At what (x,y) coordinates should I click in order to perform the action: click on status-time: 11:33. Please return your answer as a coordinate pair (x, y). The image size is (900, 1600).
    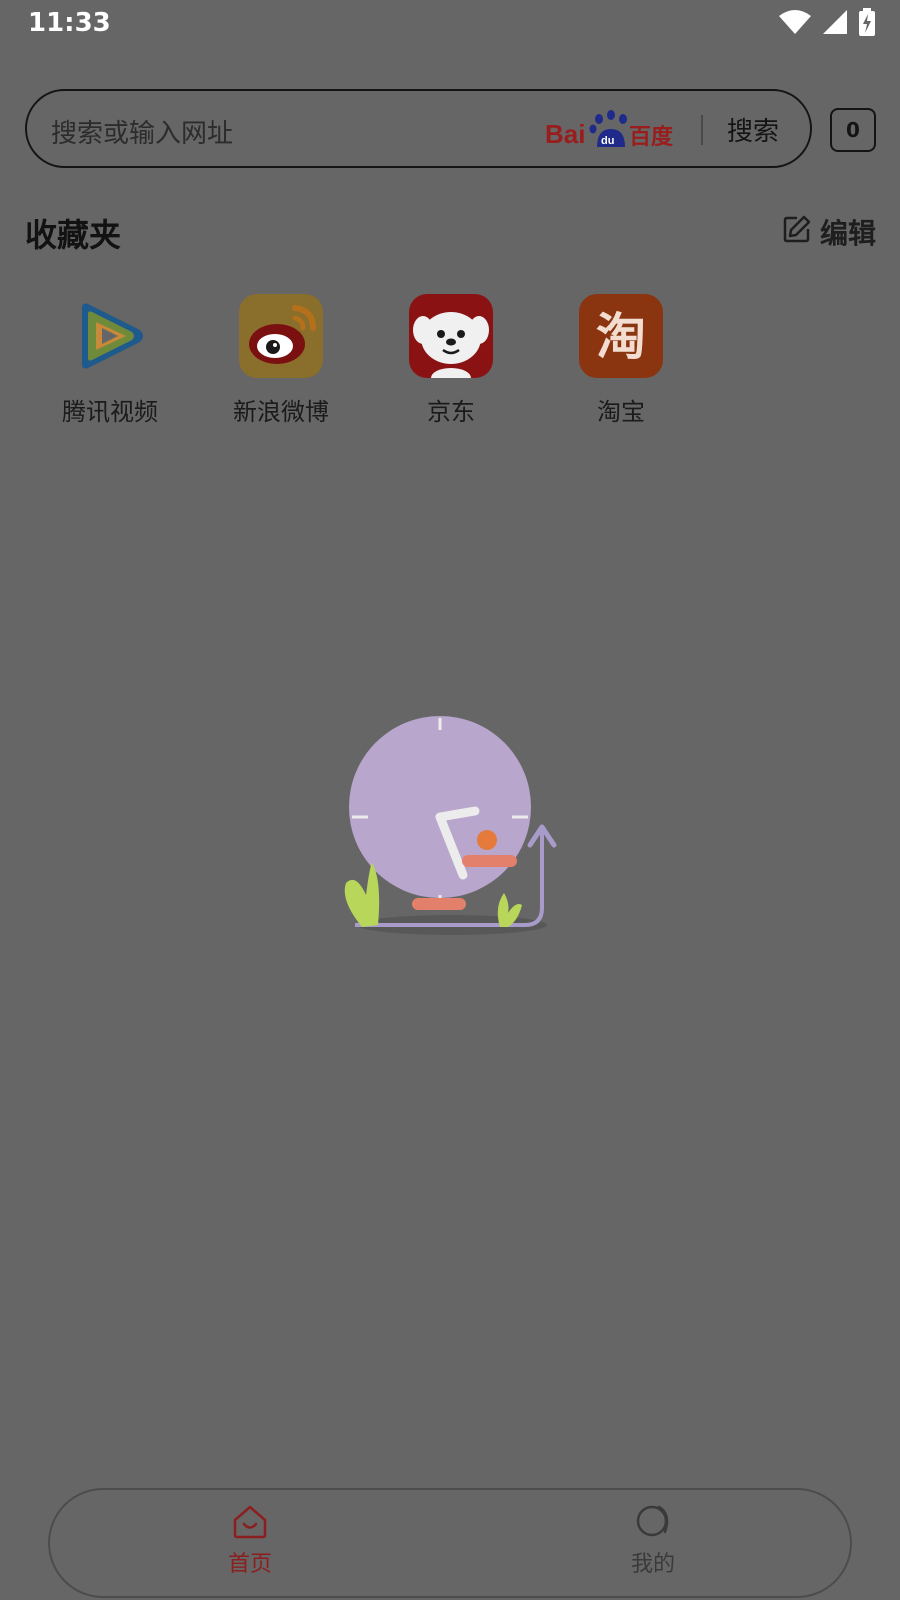
    Looking at the image, I should click on (69, 23).